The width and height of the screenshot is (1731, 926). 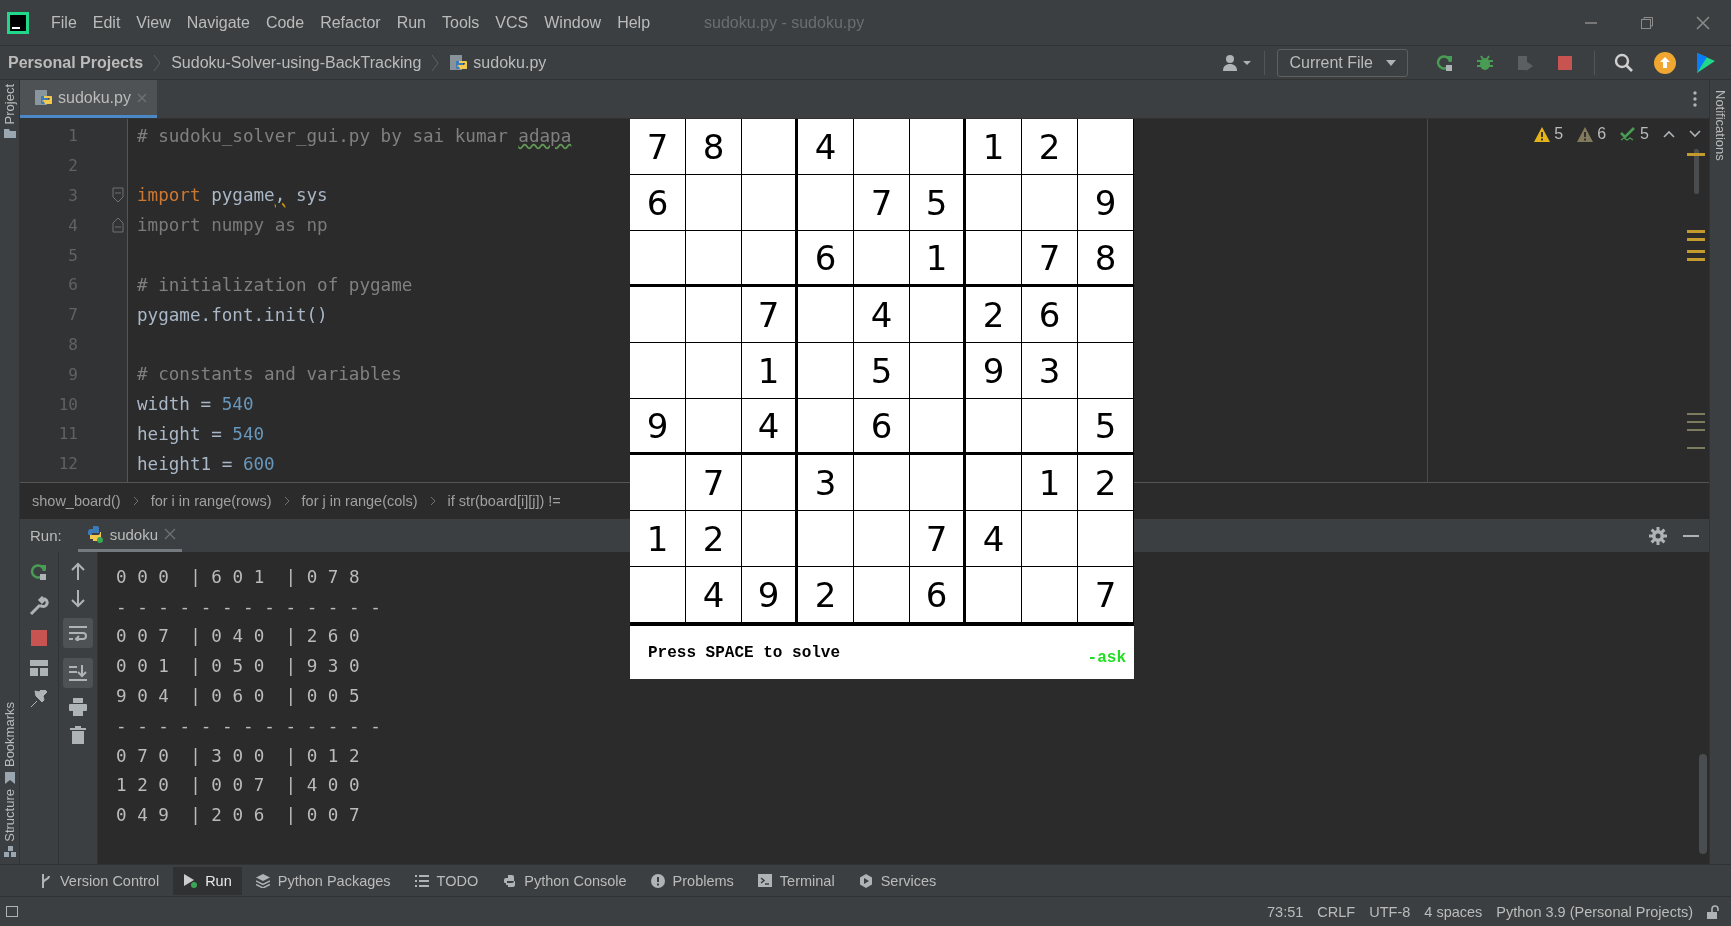 I want to click on status-item: 4 spaces, so click(x=1453, y=911).